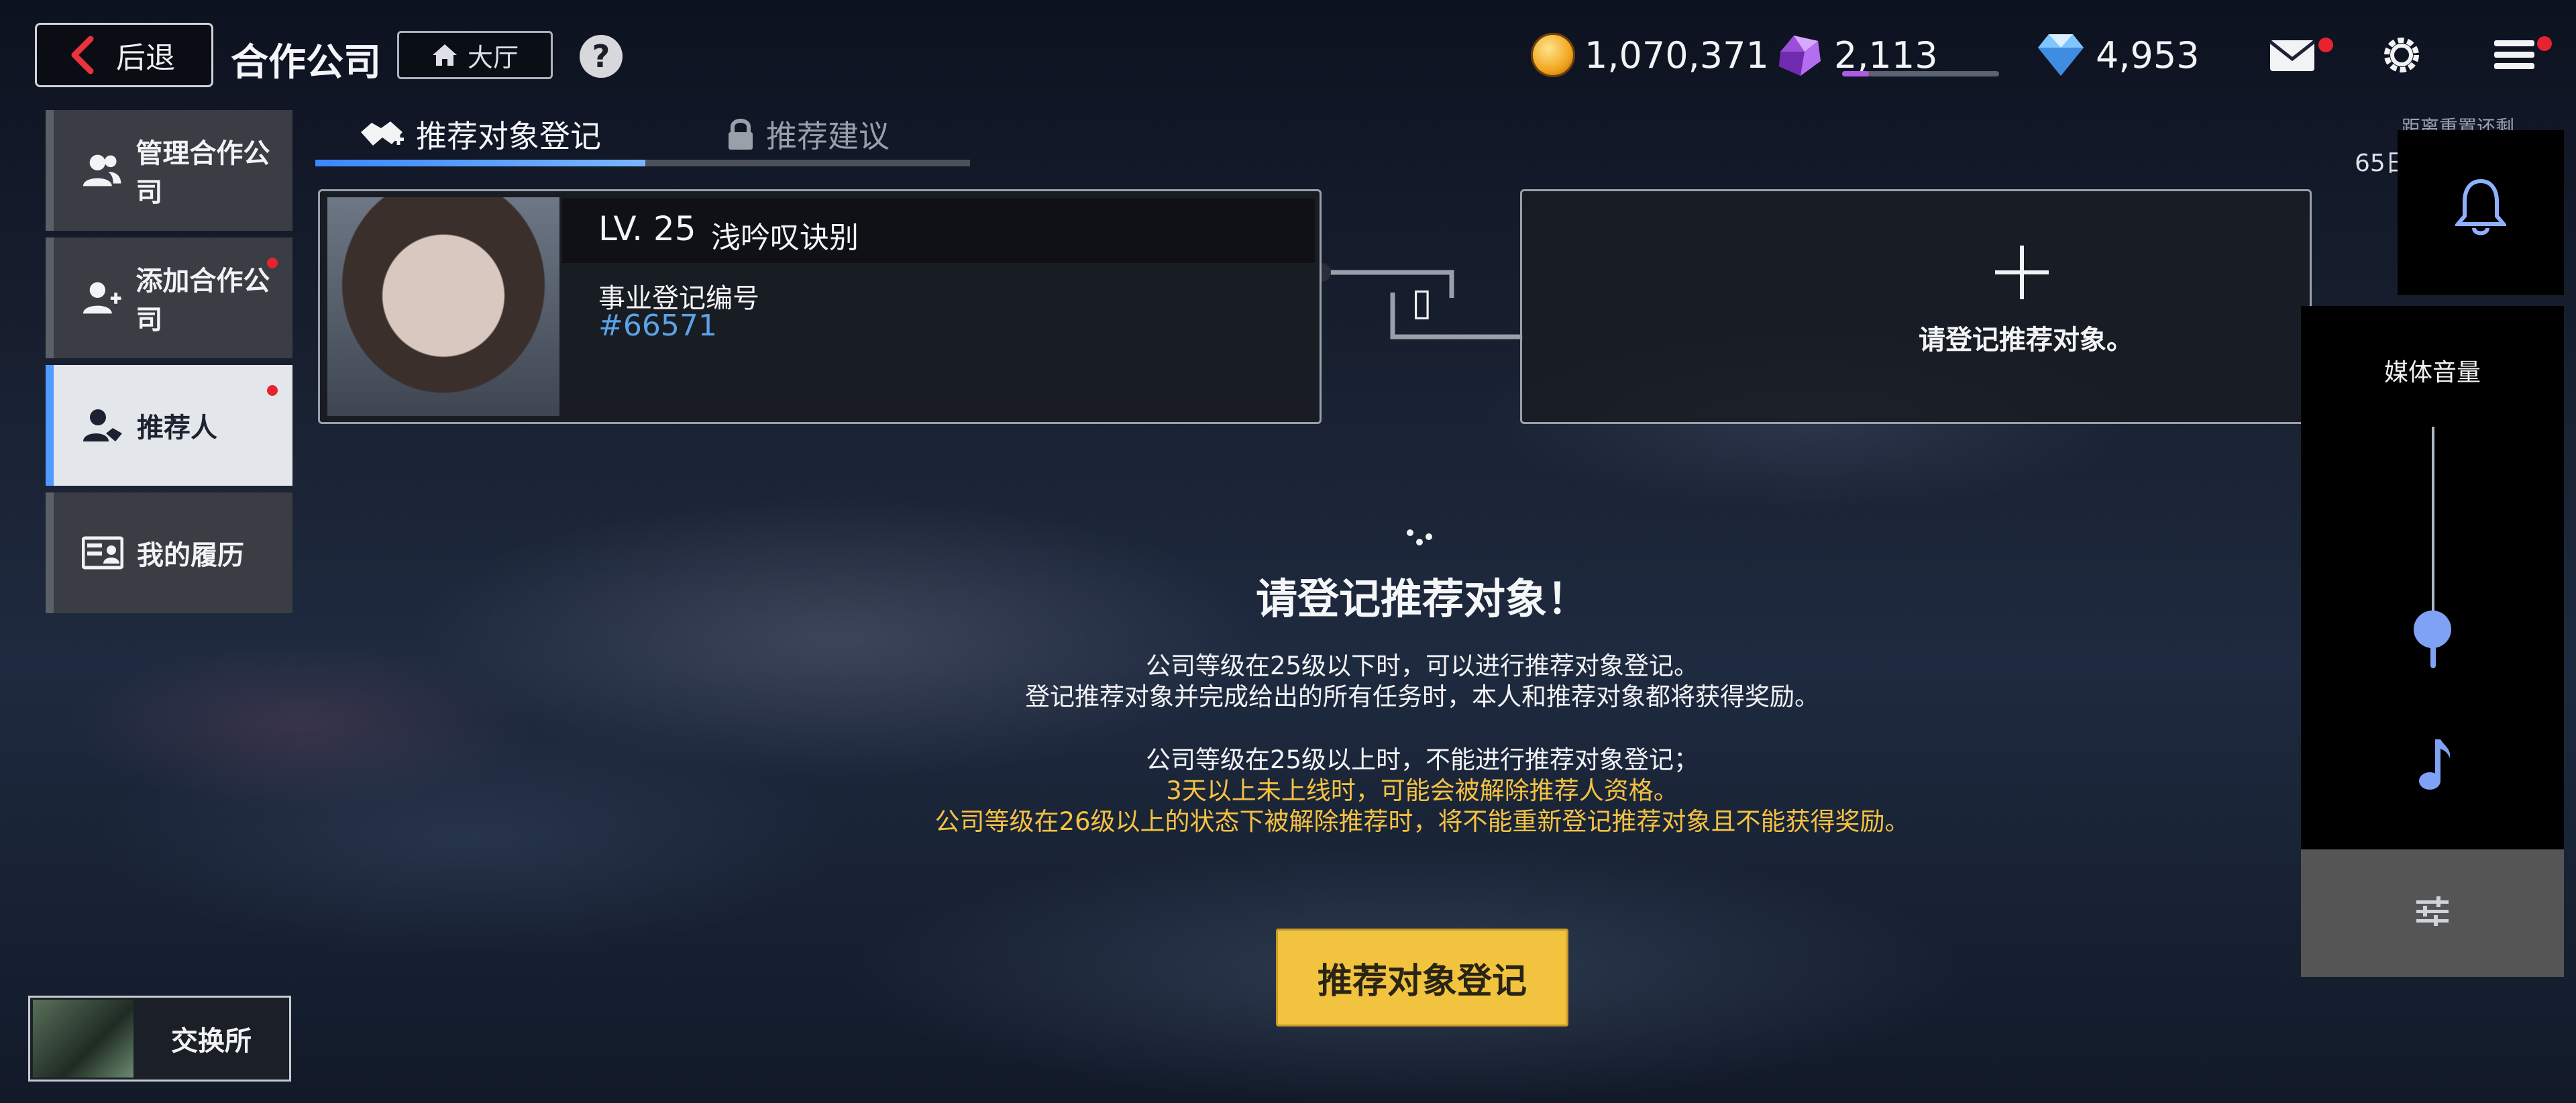 The width and height of the screenshot is (2576, 1103). What do you see at coordinates (1422, 599) in the screenshot?
I see `message-title: 请登记推荐对象！` at bounding box center [1422, 599].